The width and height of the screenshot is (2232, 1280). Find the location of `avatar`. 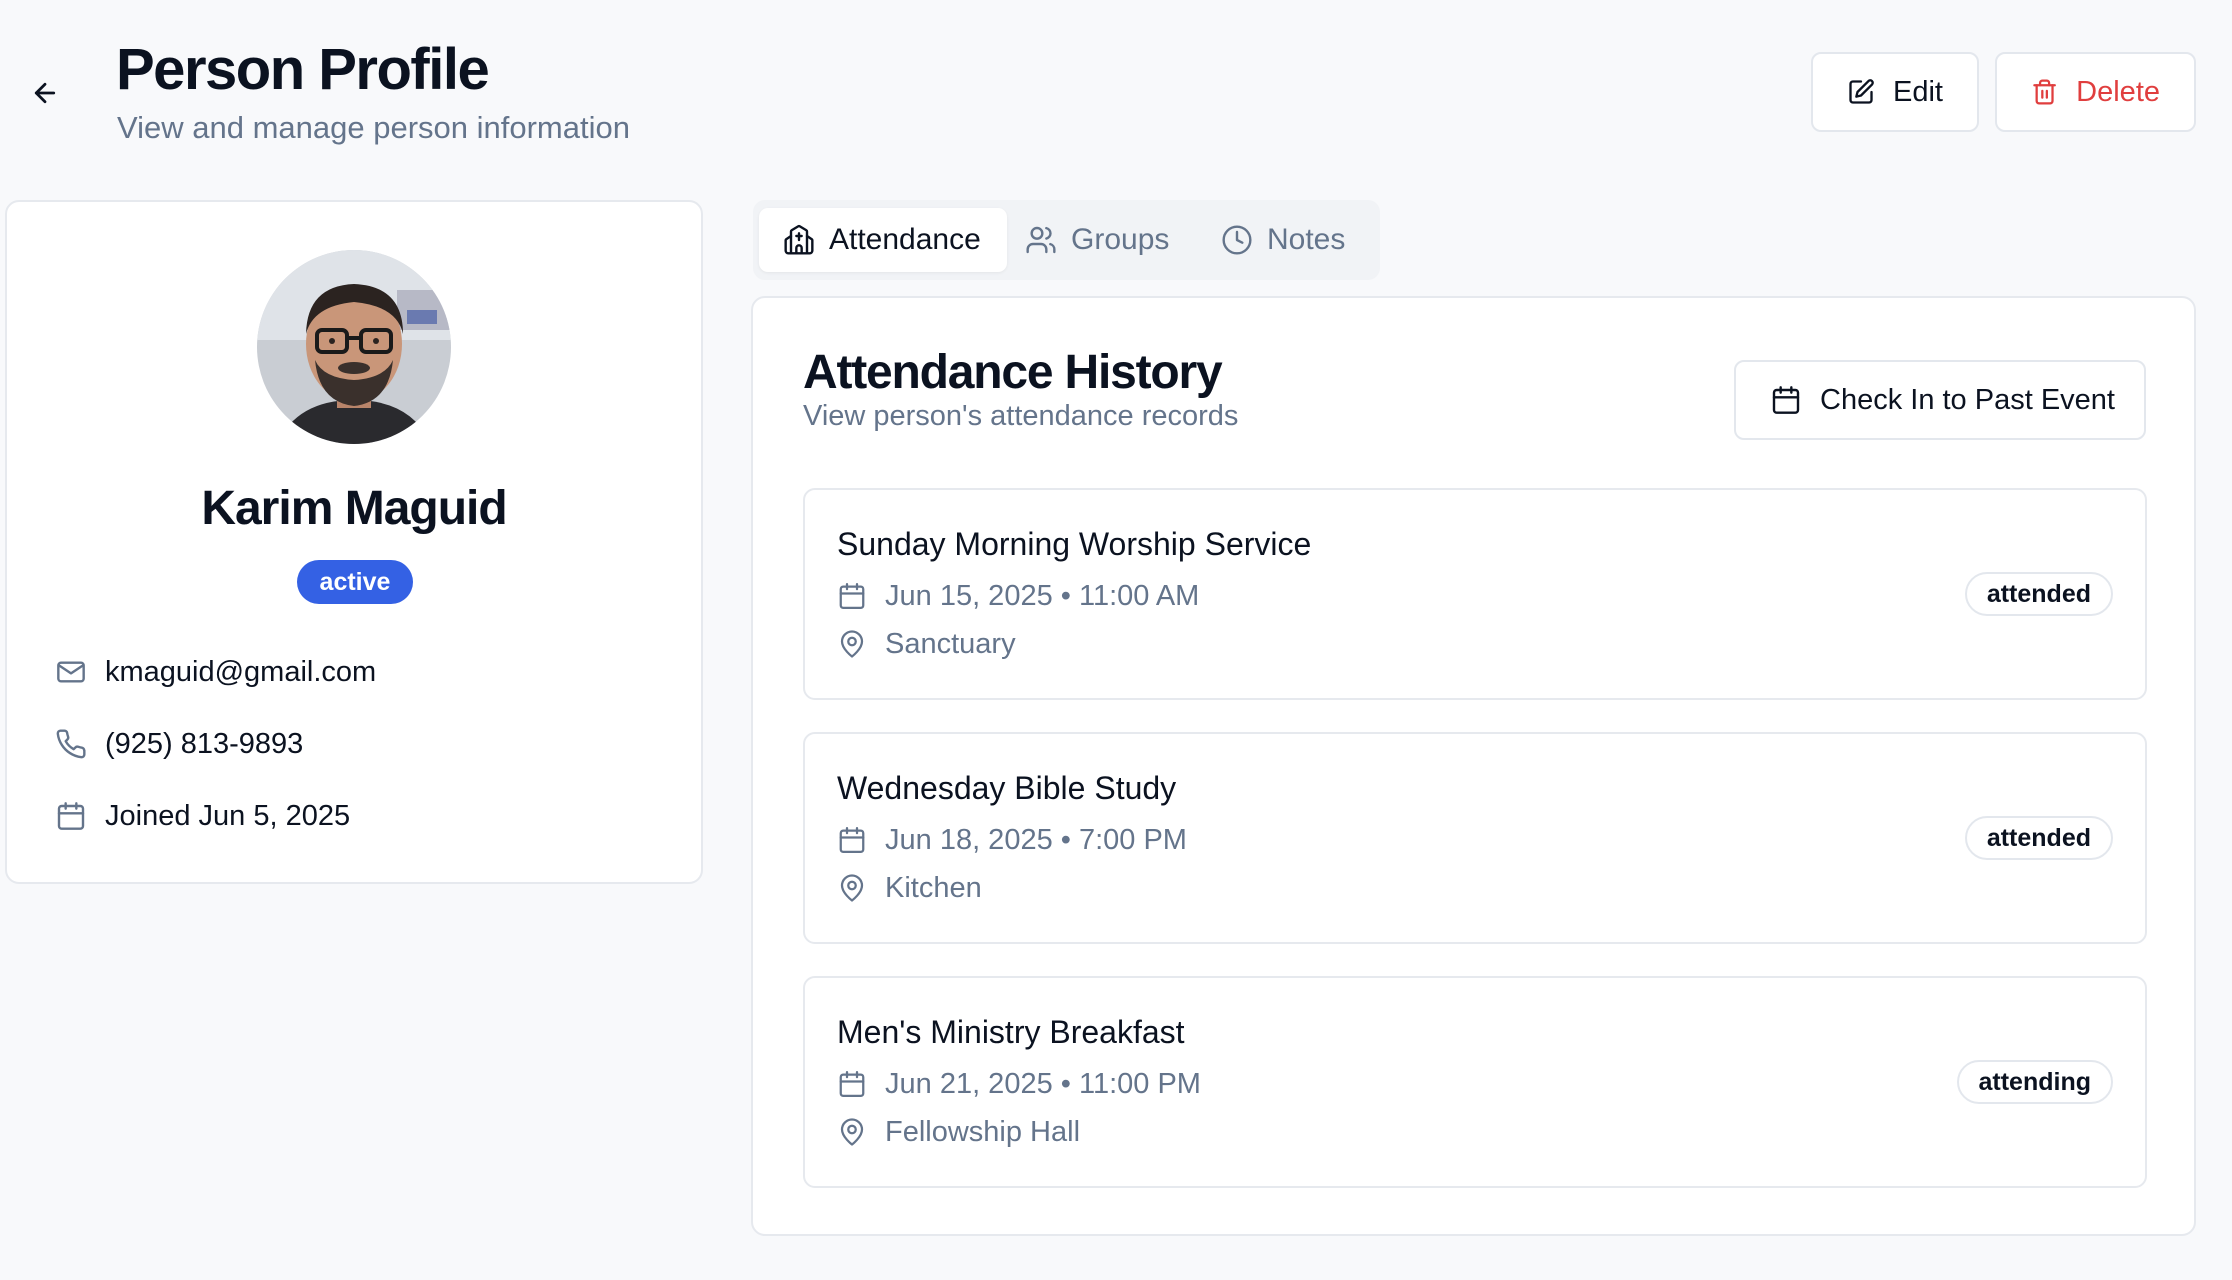

avatar is located at coordinates (354, 347).